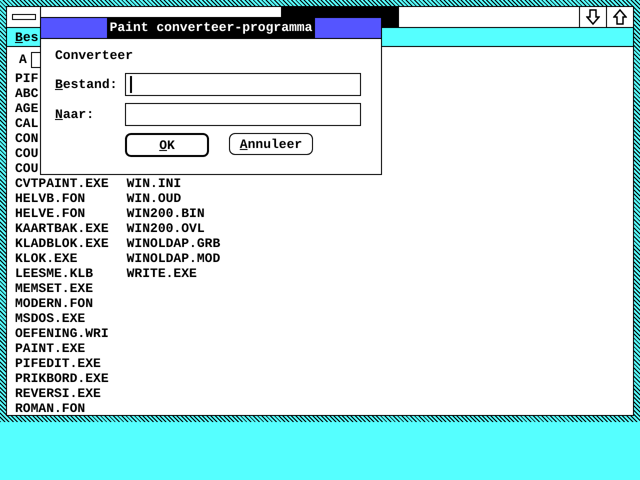  What do you see at coordinates (46, 258) in the screenshot?
I see `file-name: KLOK.EXE` at bounding box center [46, 258].